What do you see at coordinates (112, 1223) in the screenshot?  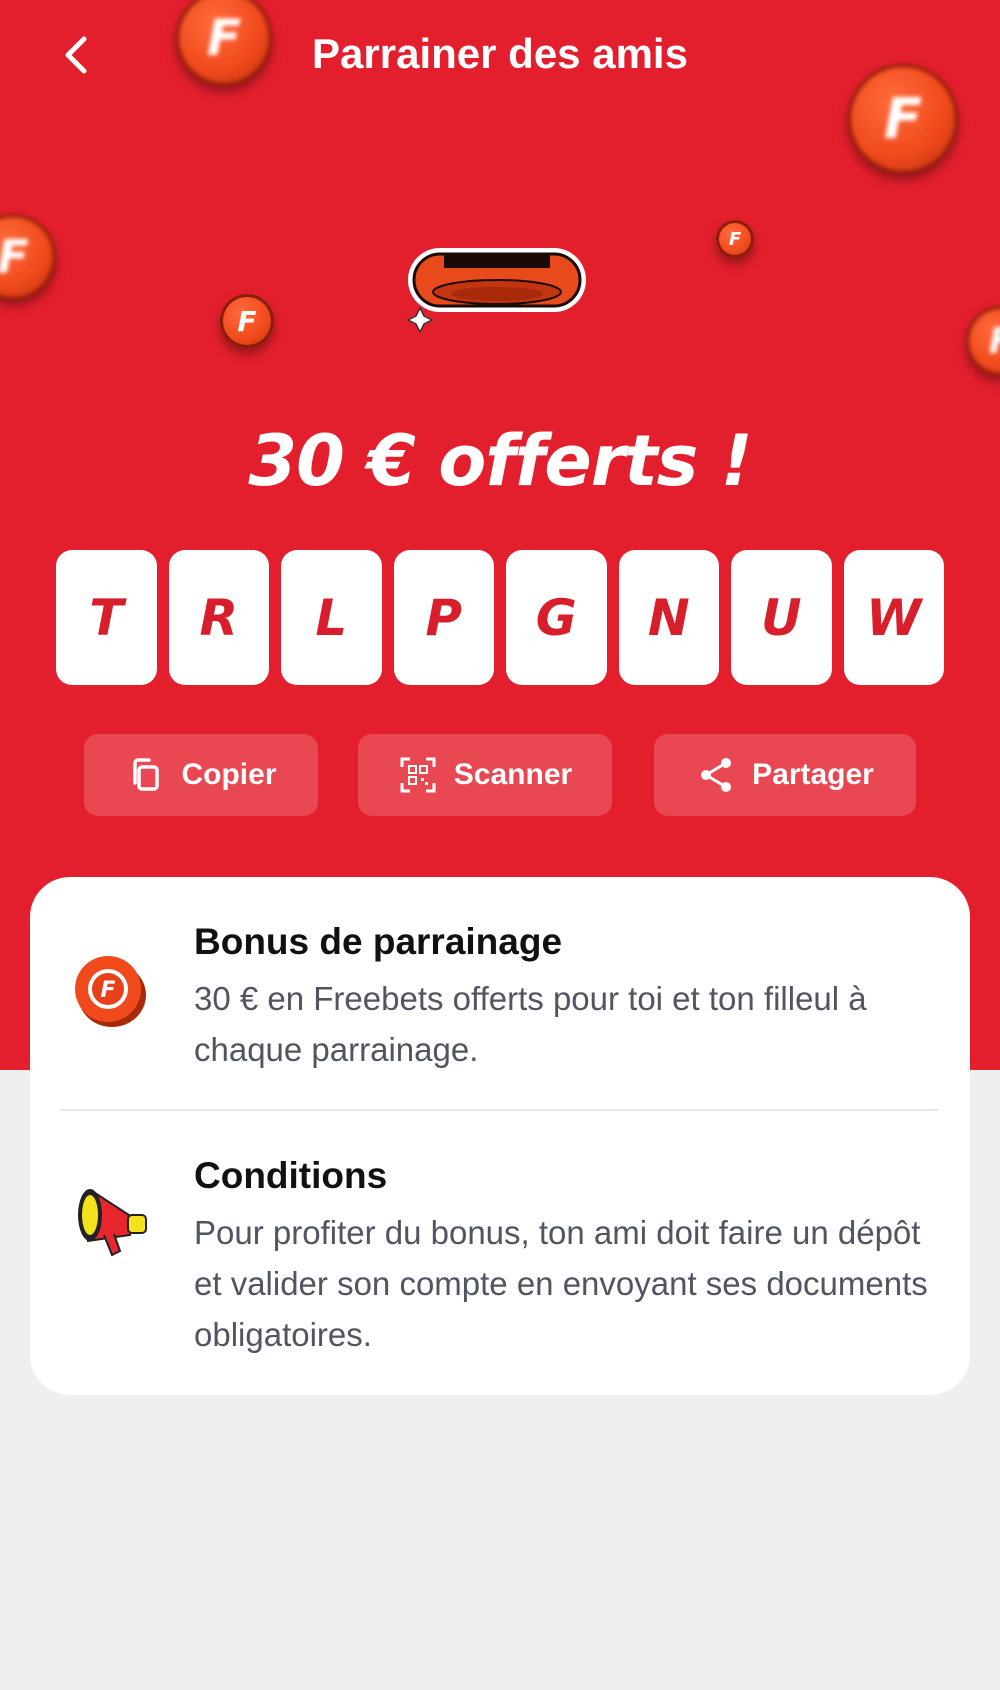 I see `megaphone-icon` at bounding box center [112, 1223].